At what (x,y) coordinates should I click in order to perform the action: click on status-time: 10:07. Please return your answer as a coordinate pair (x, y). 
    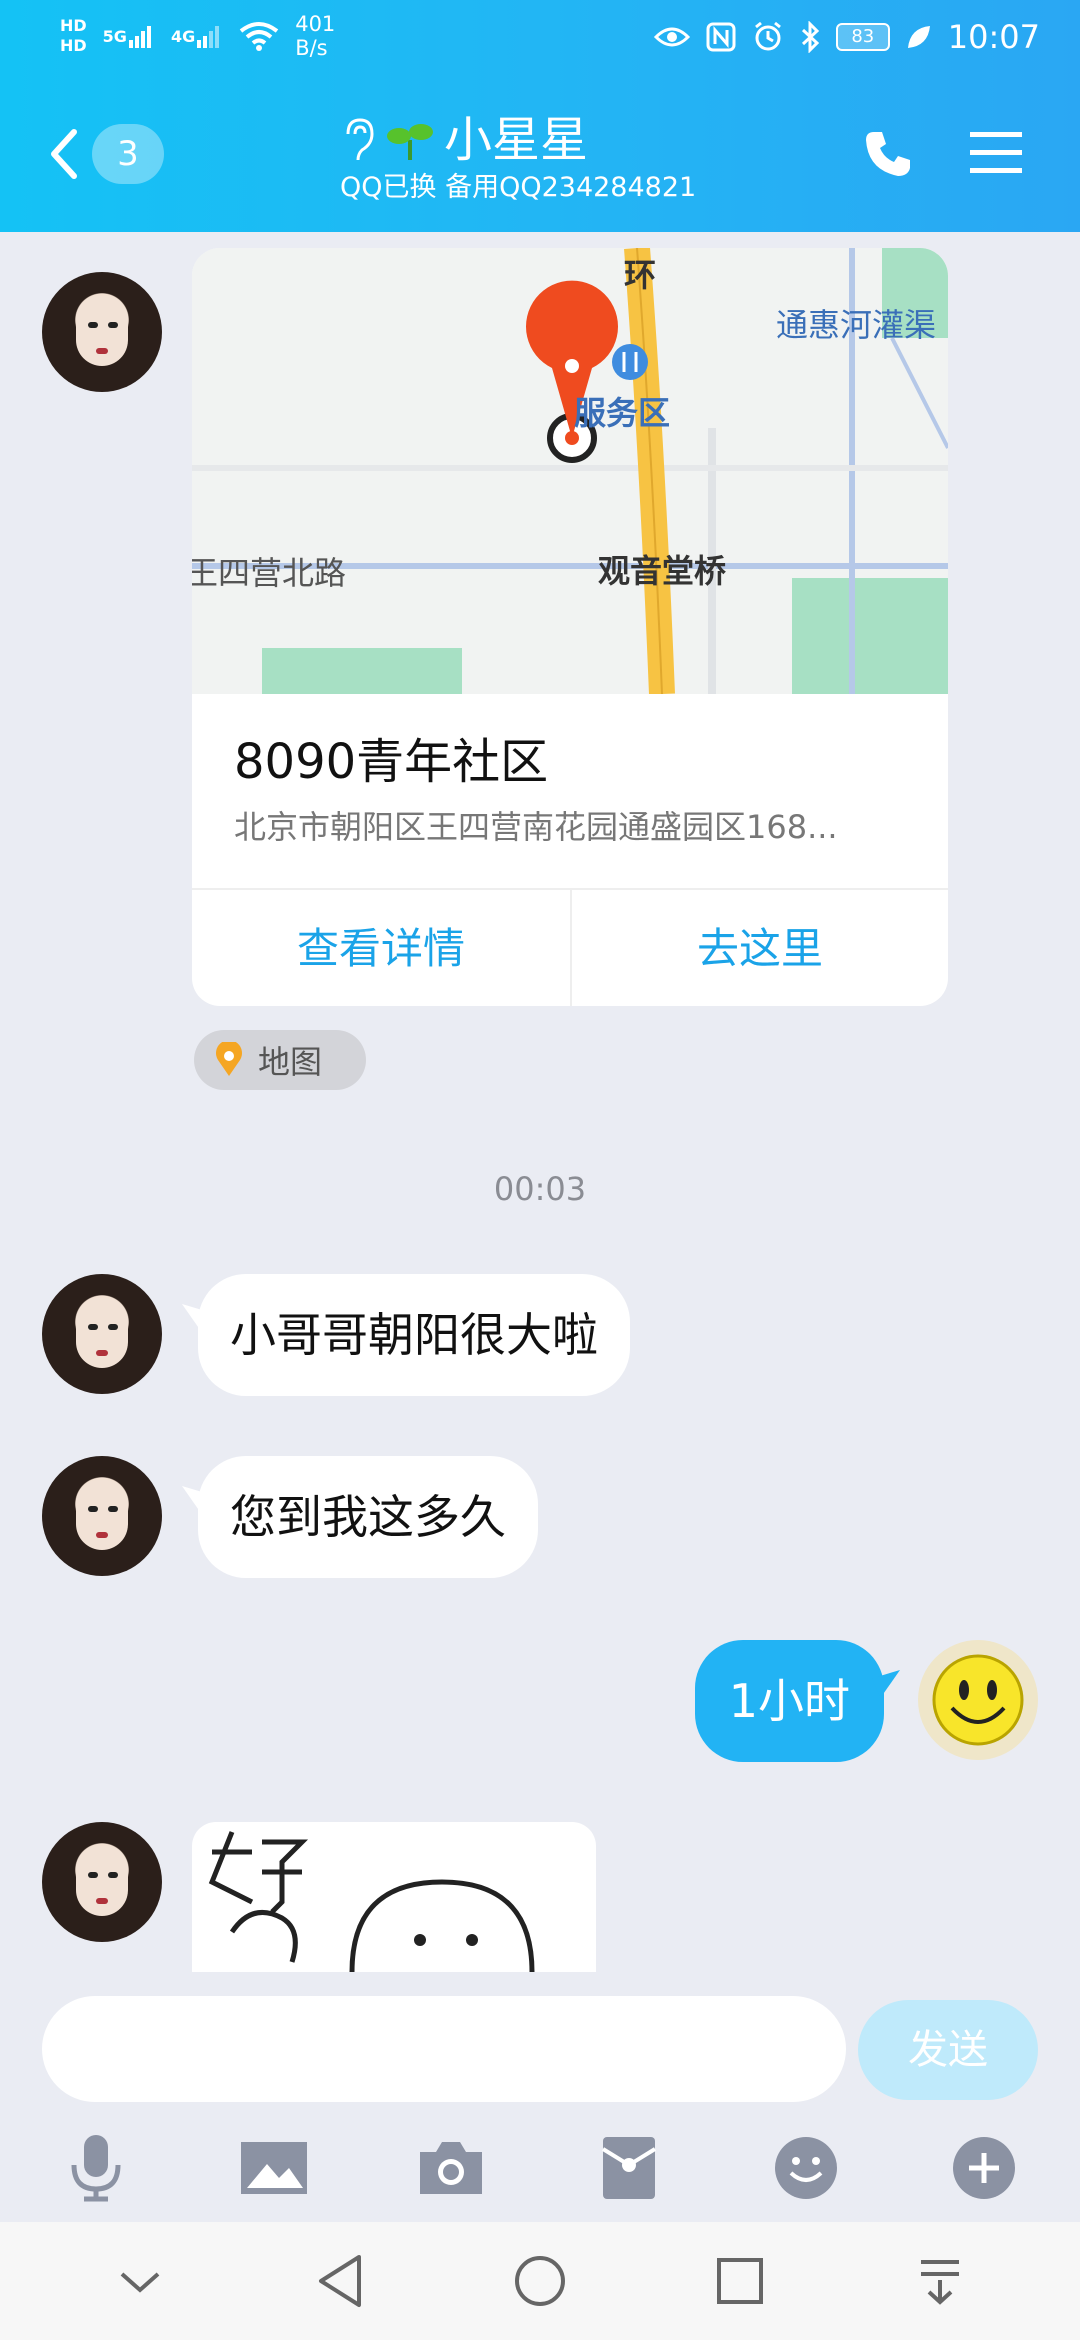
    Looking at the image, I should click on (993, 37).